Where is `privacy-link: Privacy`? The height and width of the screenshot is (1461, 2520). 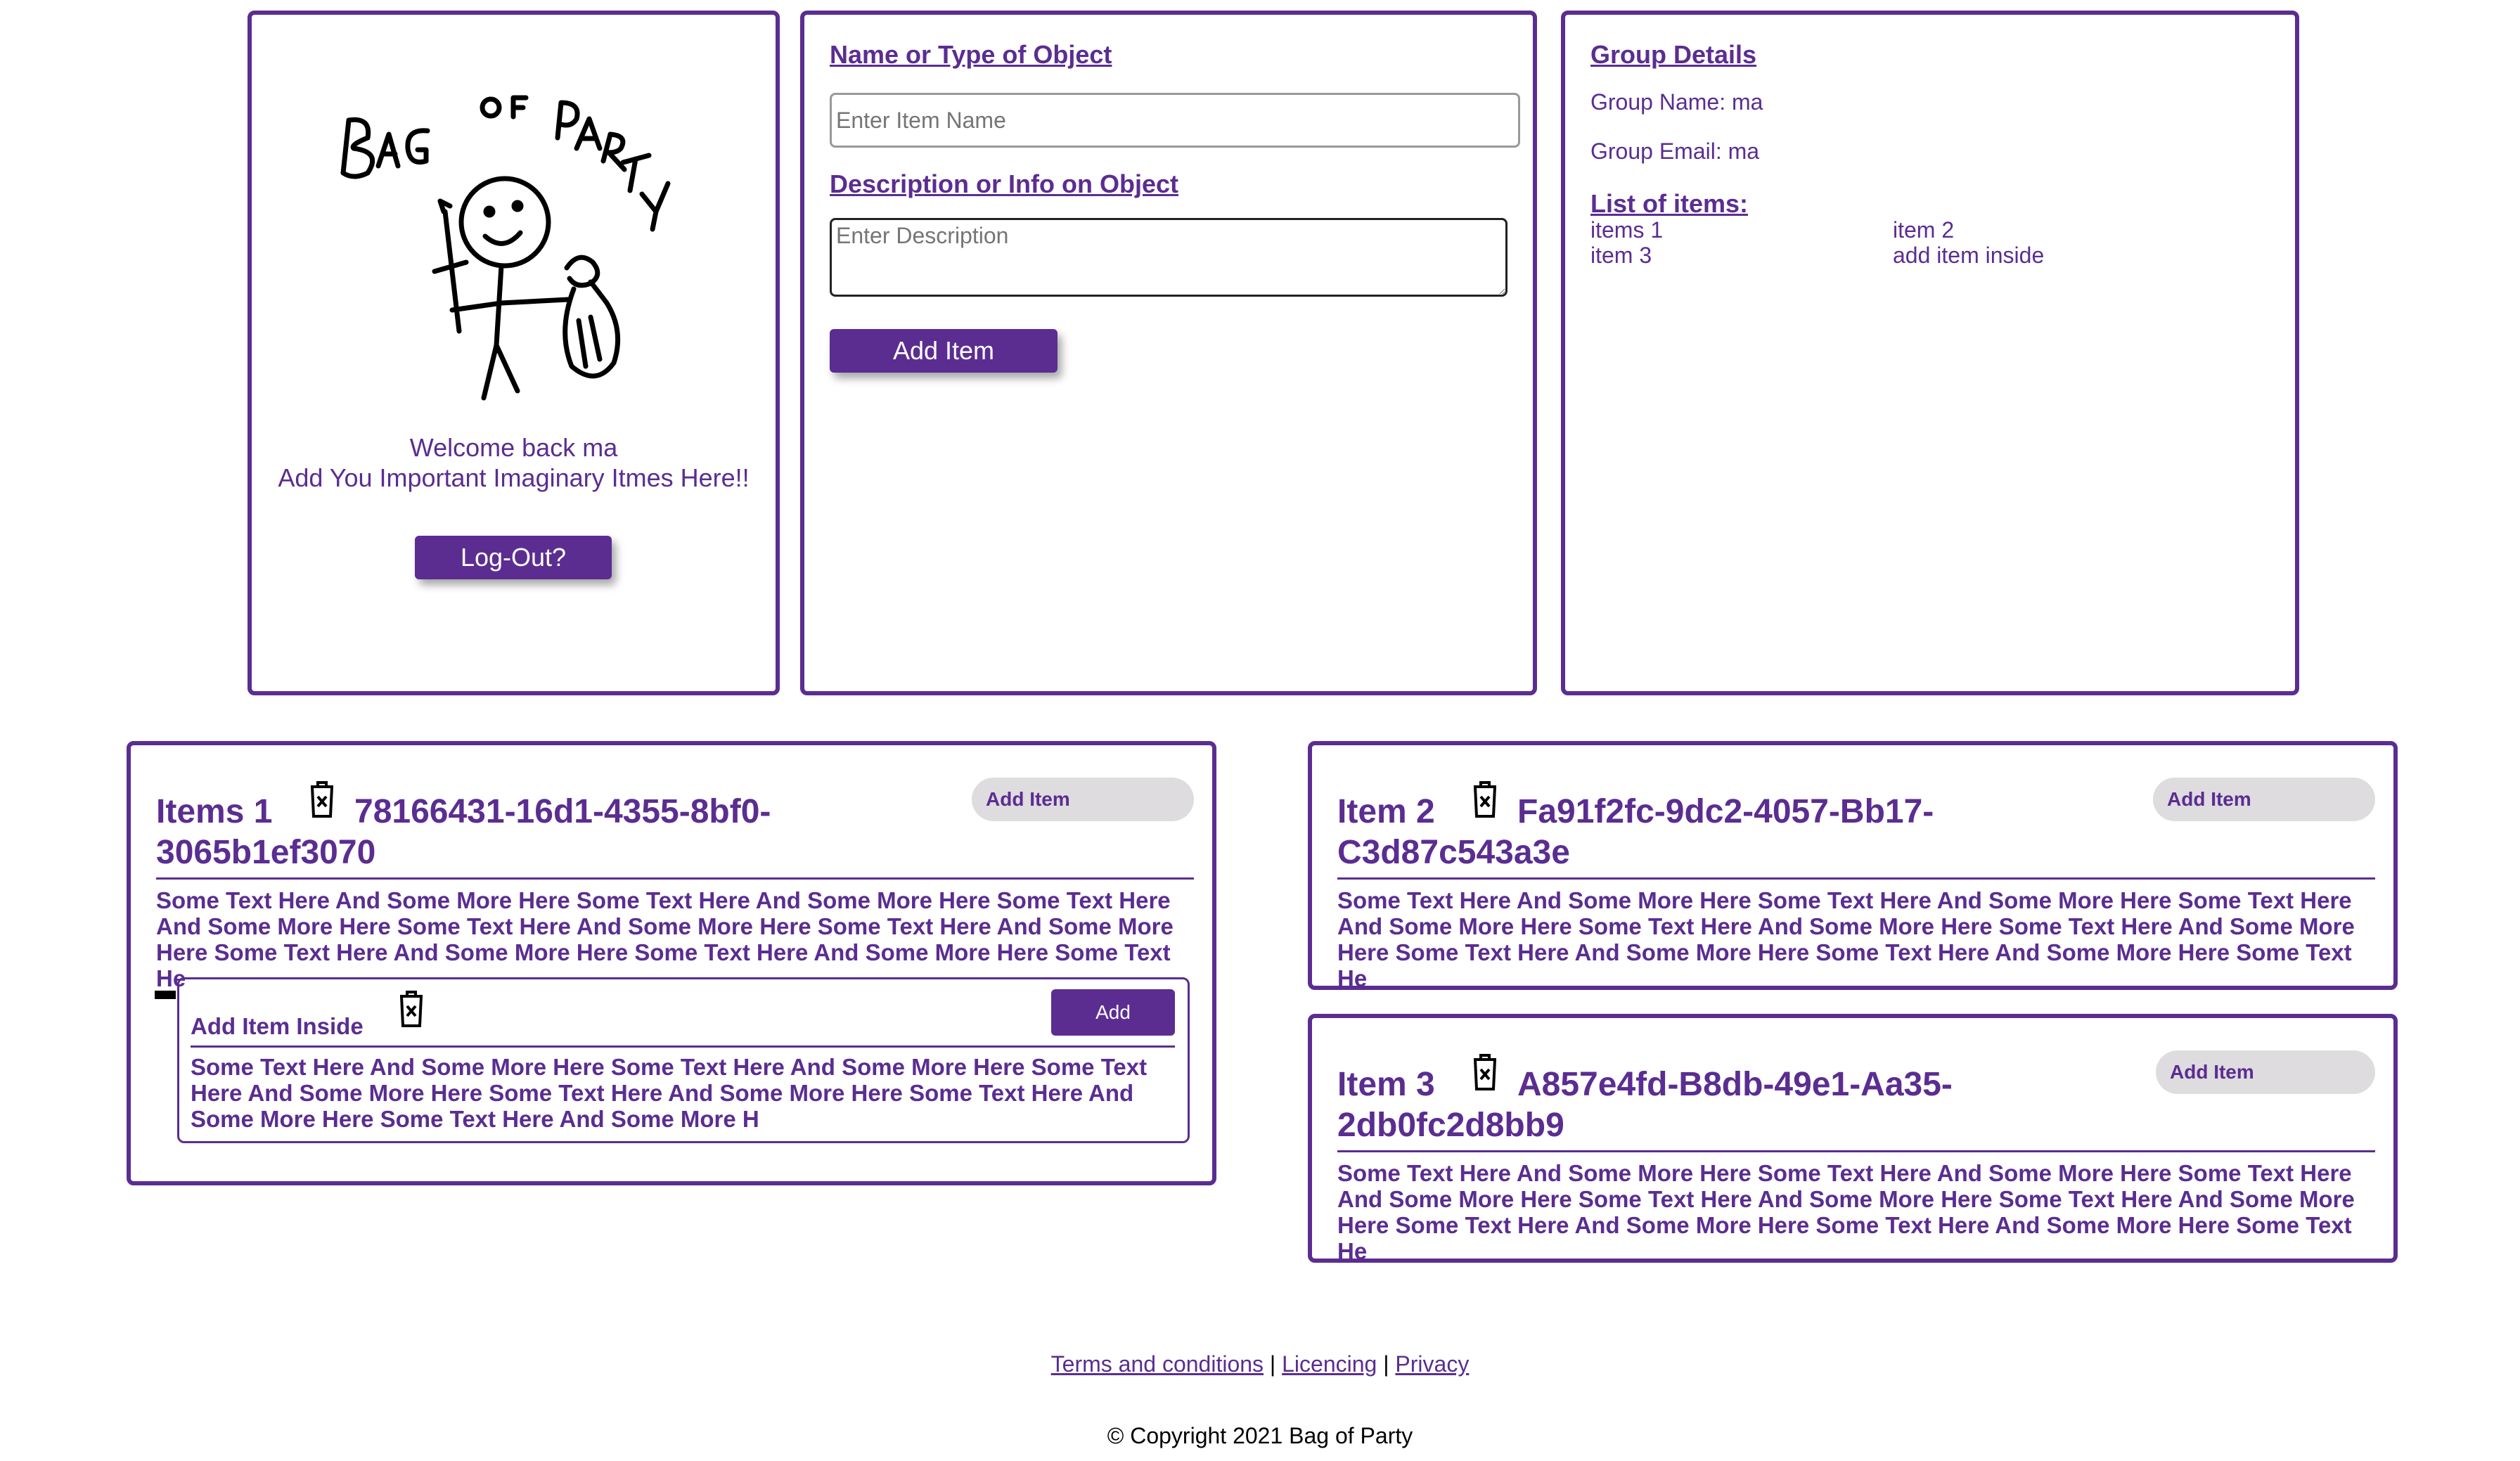
privacy-link: Privacy is located at coordinates (1432, 1364).